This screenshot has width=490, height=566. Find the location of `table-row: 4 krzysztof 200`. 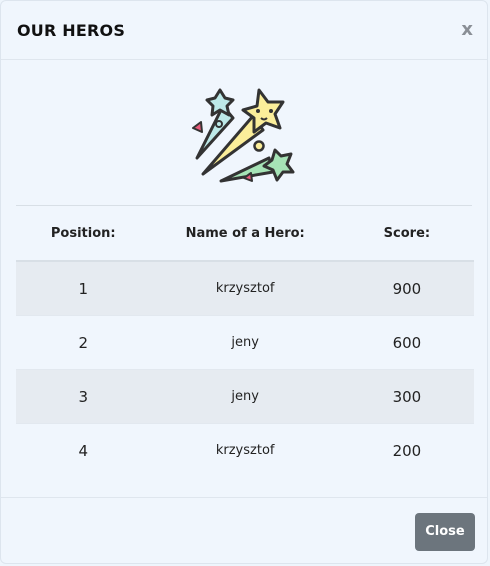

table-row: 4 krzysztof 200 is located at coordinates (245, 451).